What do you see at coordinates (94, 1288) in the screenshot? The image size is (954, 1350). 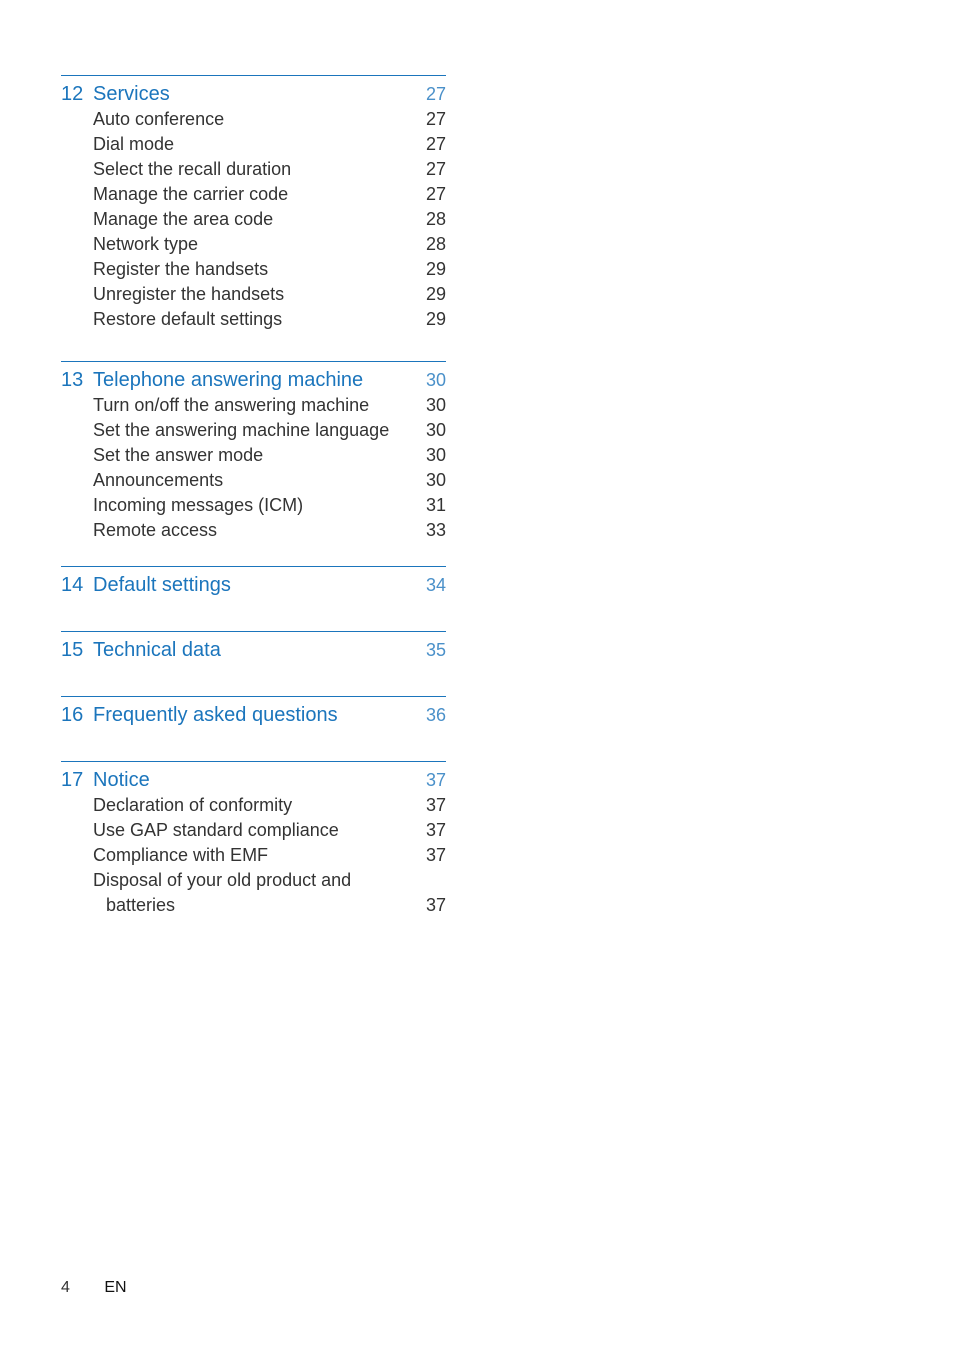 I see `page-footer: 4 EN` at bounding box center [94, 1288].